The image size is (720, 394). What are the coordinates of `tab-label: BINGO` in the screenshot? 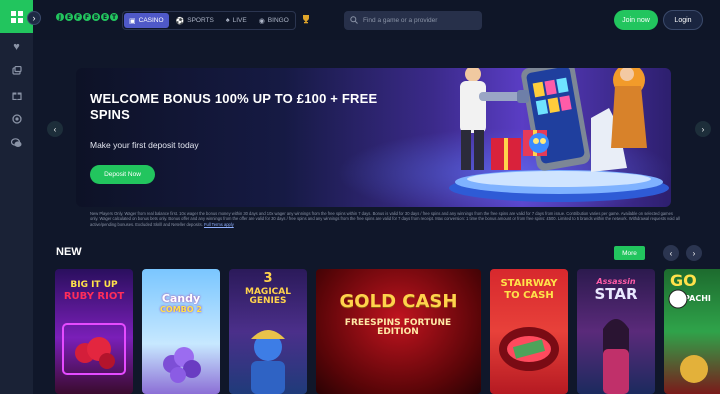 It's located at (278, 20).